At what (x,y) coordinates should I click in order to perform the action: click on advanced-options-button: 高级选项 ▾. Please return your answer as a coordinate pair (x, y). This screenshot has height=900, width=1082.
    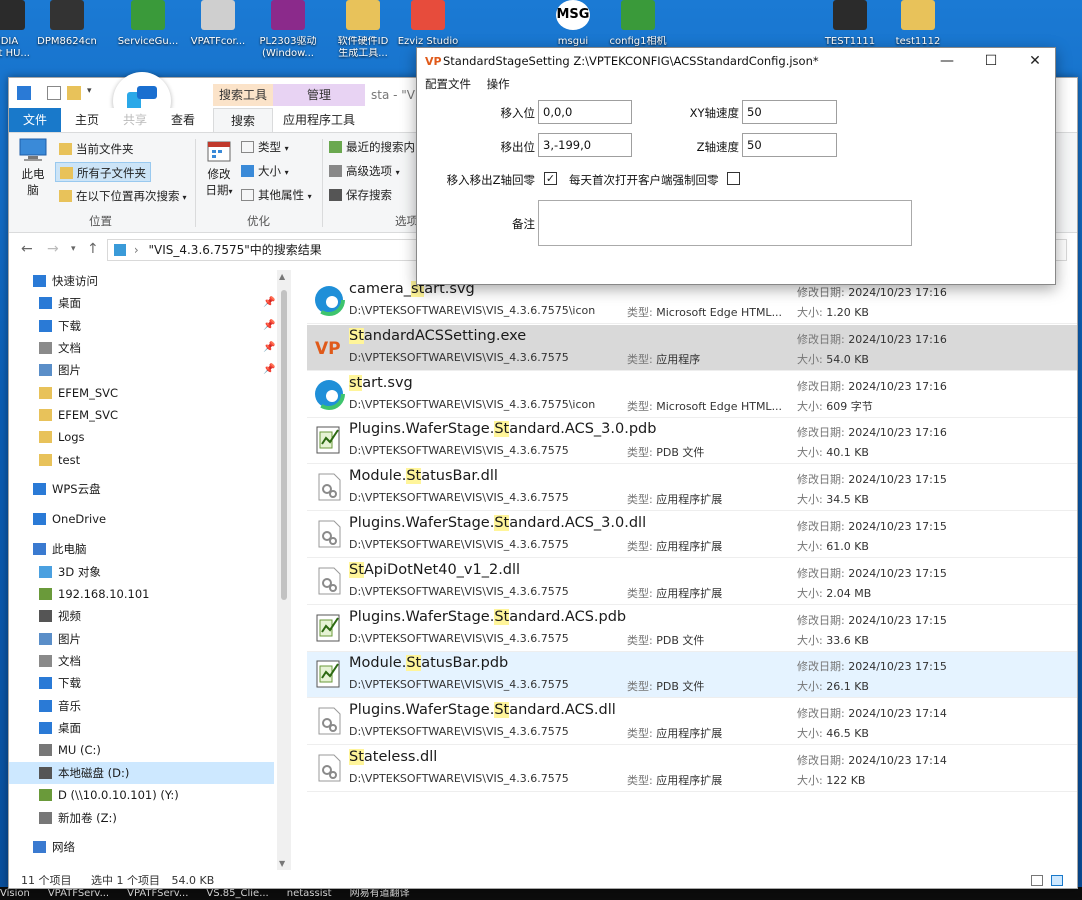
    Looking at the image, I should click on (364, 171).